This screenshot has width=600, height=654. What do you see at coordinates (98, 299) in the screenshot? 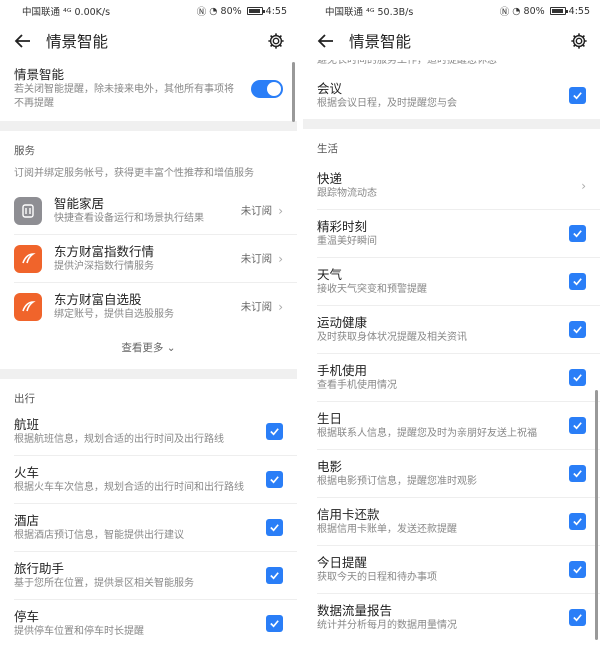
I see `service-name: 东方财富自选股` at bounding box center [98, 299].